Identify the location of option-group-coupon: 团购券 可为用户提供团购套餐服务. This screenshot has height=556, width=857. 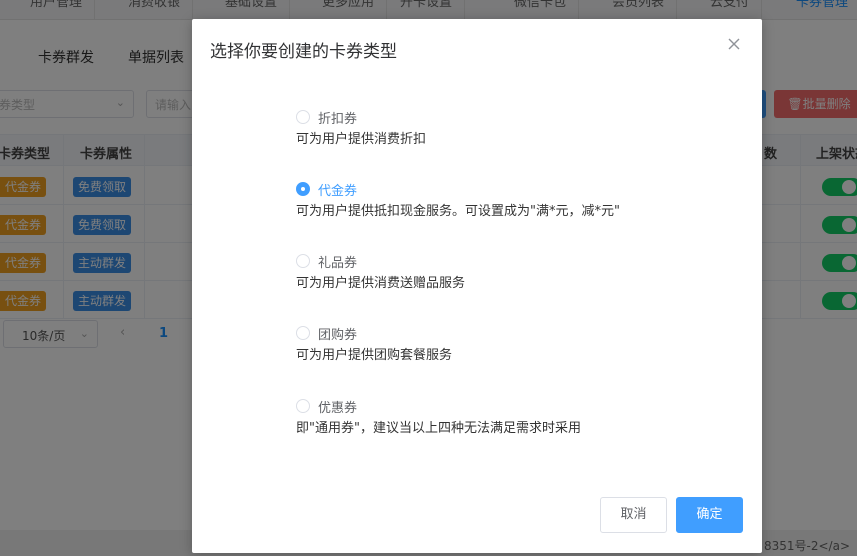
(506, 343).